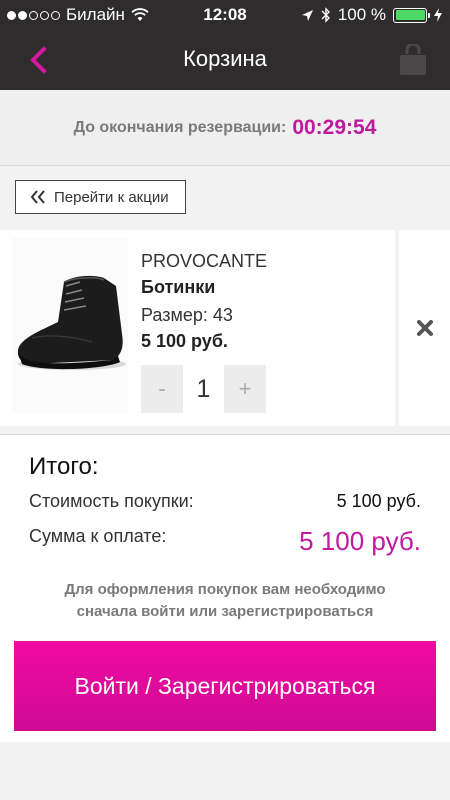  I want to click on charging-icon, so click(438, 15).